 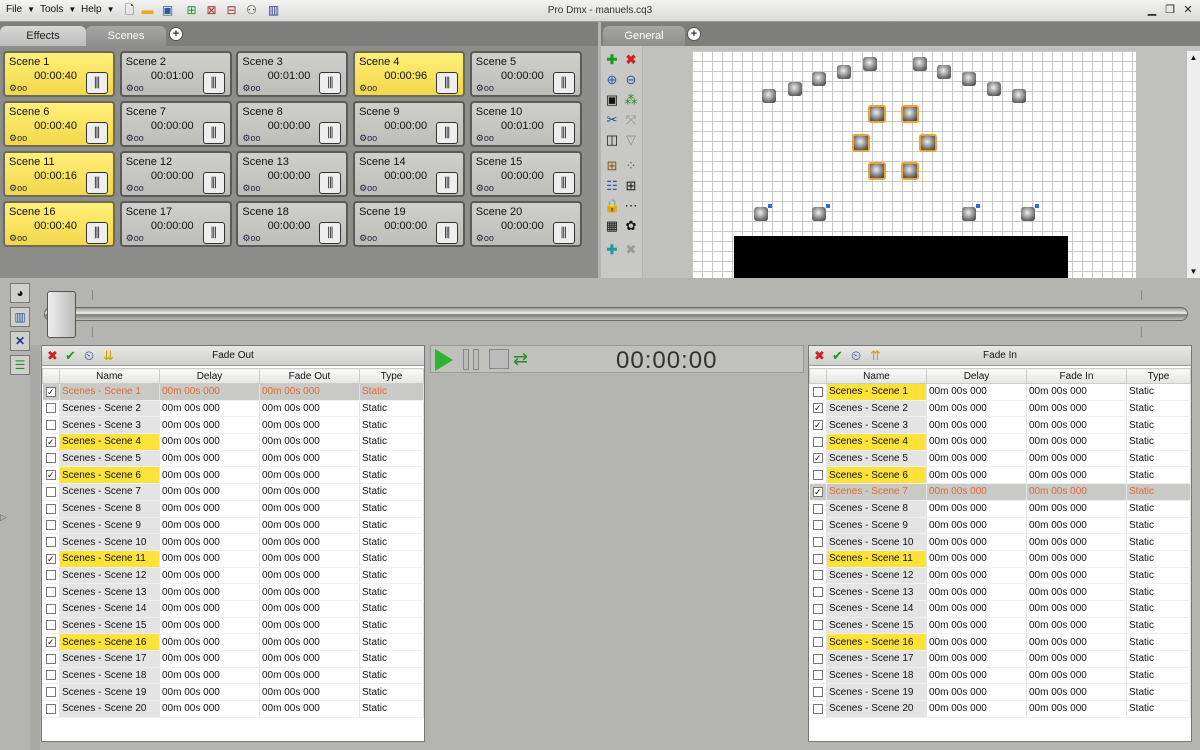 I want to click on zoom-in-icon: ⊕, so click(x=612, y=80).